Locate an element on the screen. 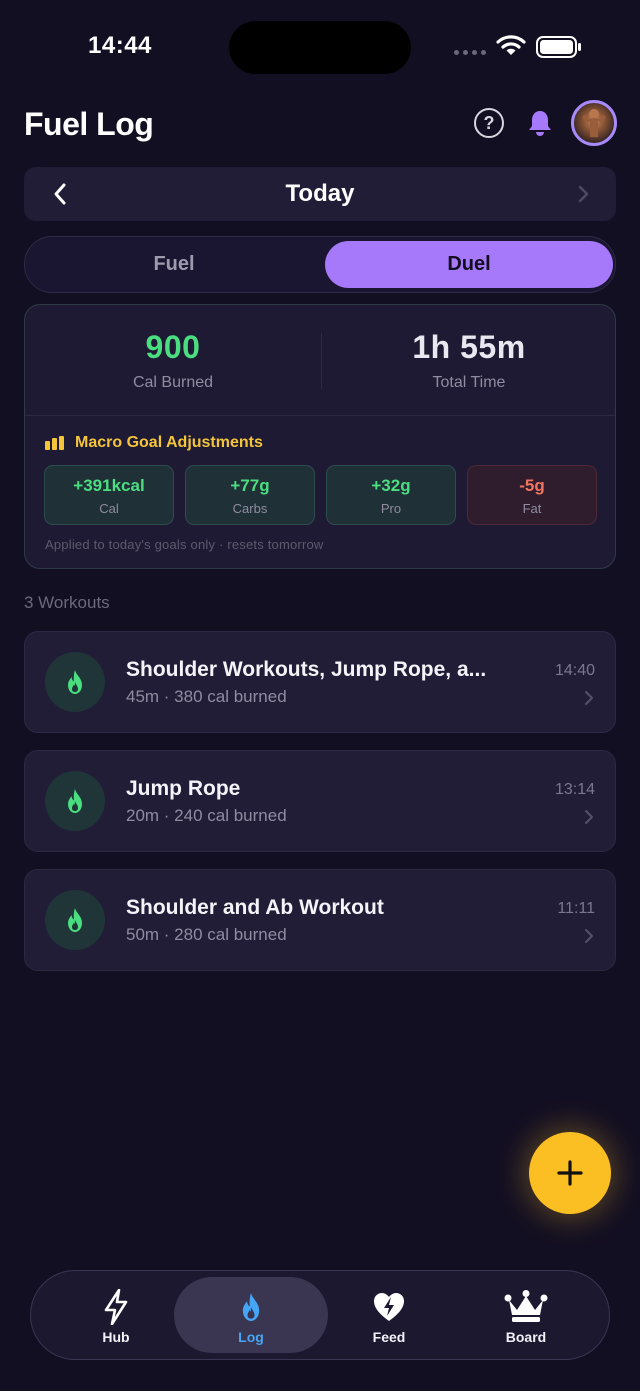 The width and height of the screenshot is (640, 1391). macro-chip-protein: +32g Pro is located at coordinates (391, 495).